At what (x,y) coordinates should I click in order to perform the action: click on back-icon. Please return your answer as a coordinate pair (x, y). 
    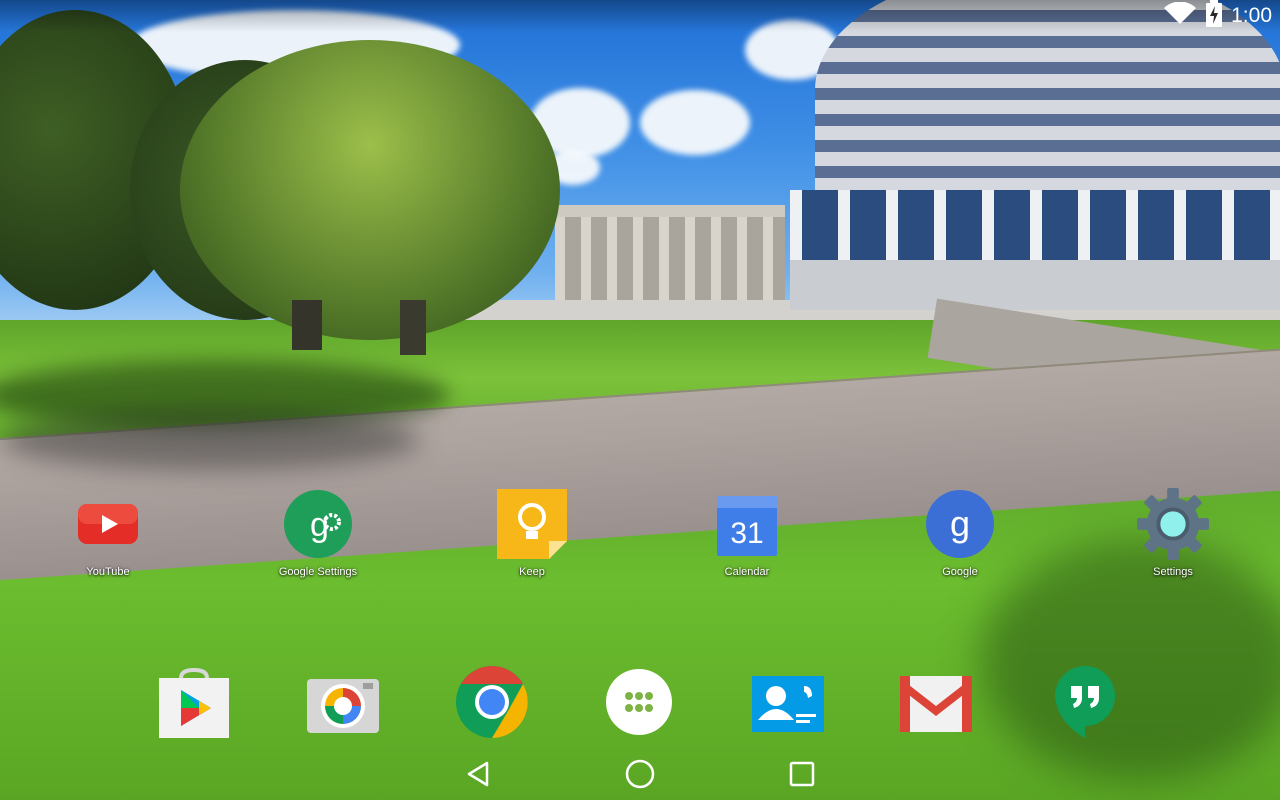
    Looking at the image, I should click on (478, 776).